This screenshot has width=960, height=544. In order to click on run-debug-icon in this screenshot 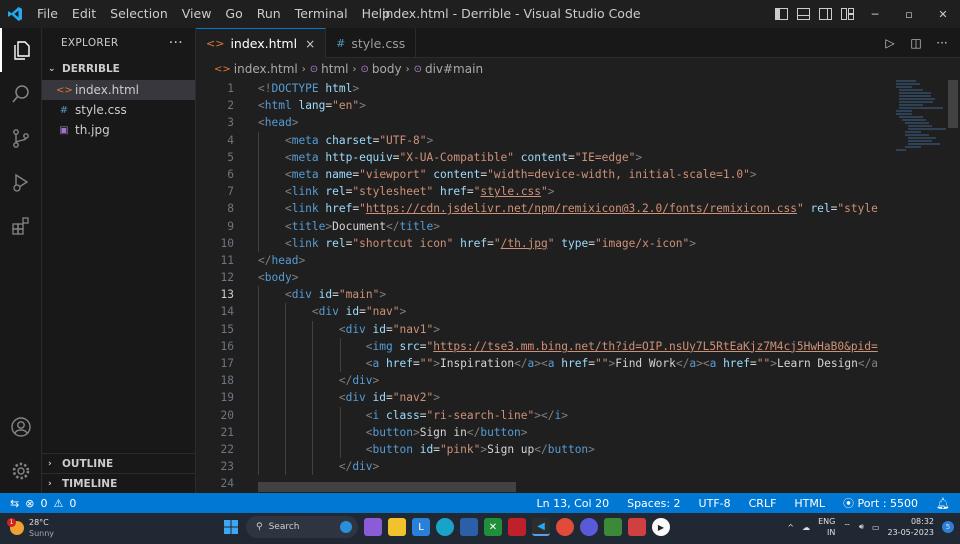, I will do `click(21, 182)`.